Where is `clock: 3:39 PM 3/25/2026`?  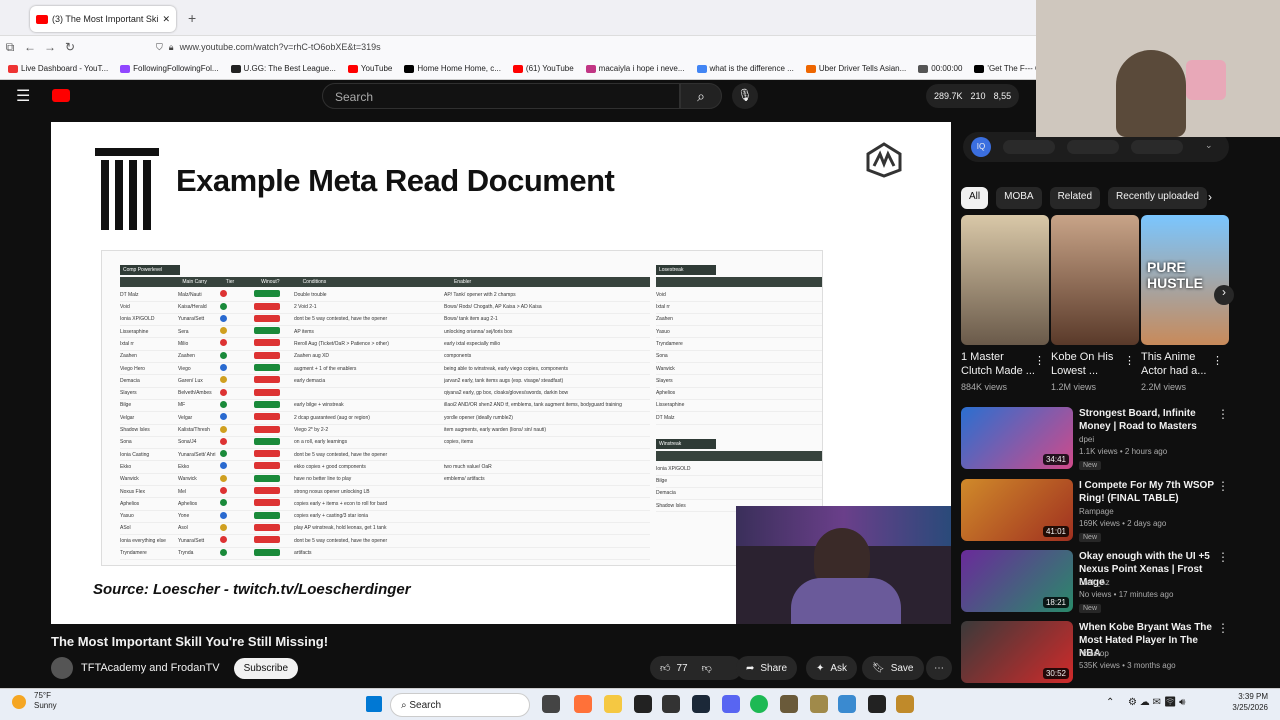
clock: 3:39 PM 3/25/2026 is located at coordinates (1243, 702).